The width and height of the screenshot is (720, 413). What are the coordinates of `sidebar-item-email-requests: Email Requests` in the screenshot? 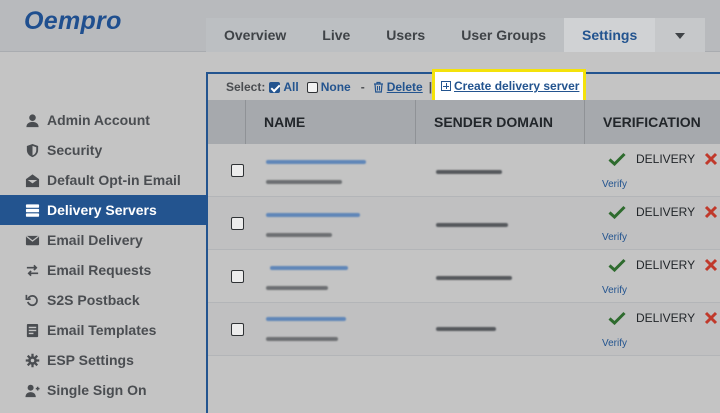 It's located at (103, 270).